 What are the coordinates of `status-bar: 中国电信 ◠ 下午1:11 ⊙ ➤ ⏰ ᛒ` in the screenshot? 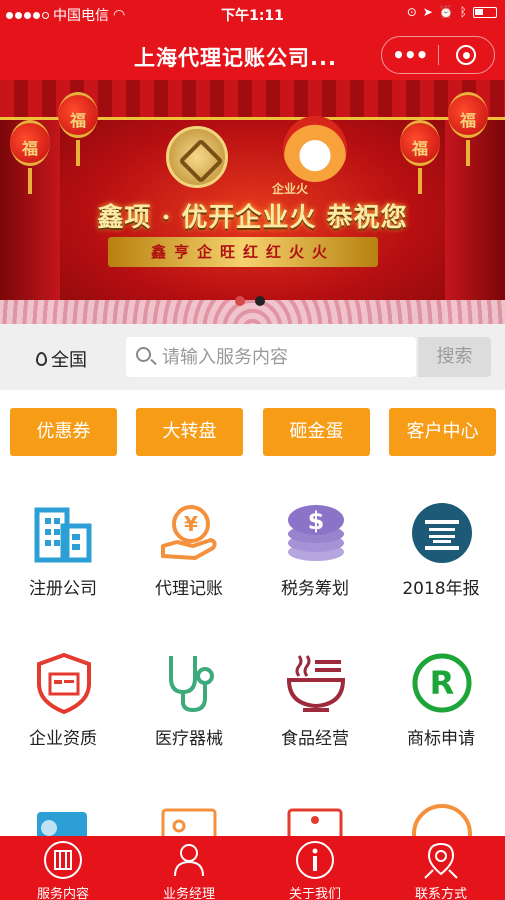 It's located at (252, 14).